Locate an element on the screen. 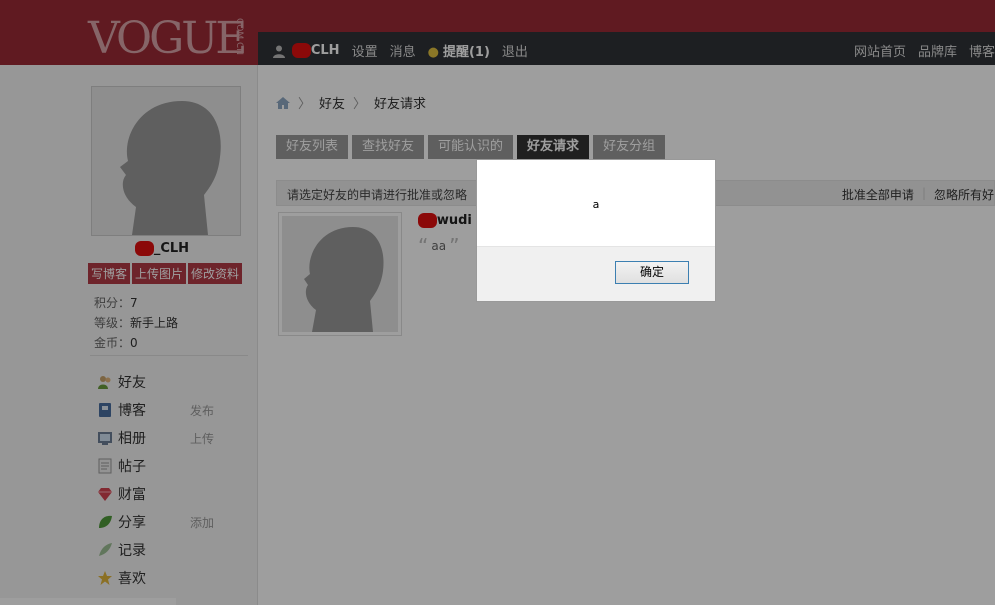 This screenshot has width=995, height=605. ok-button: 确定 is located at coordinates (652, 272).